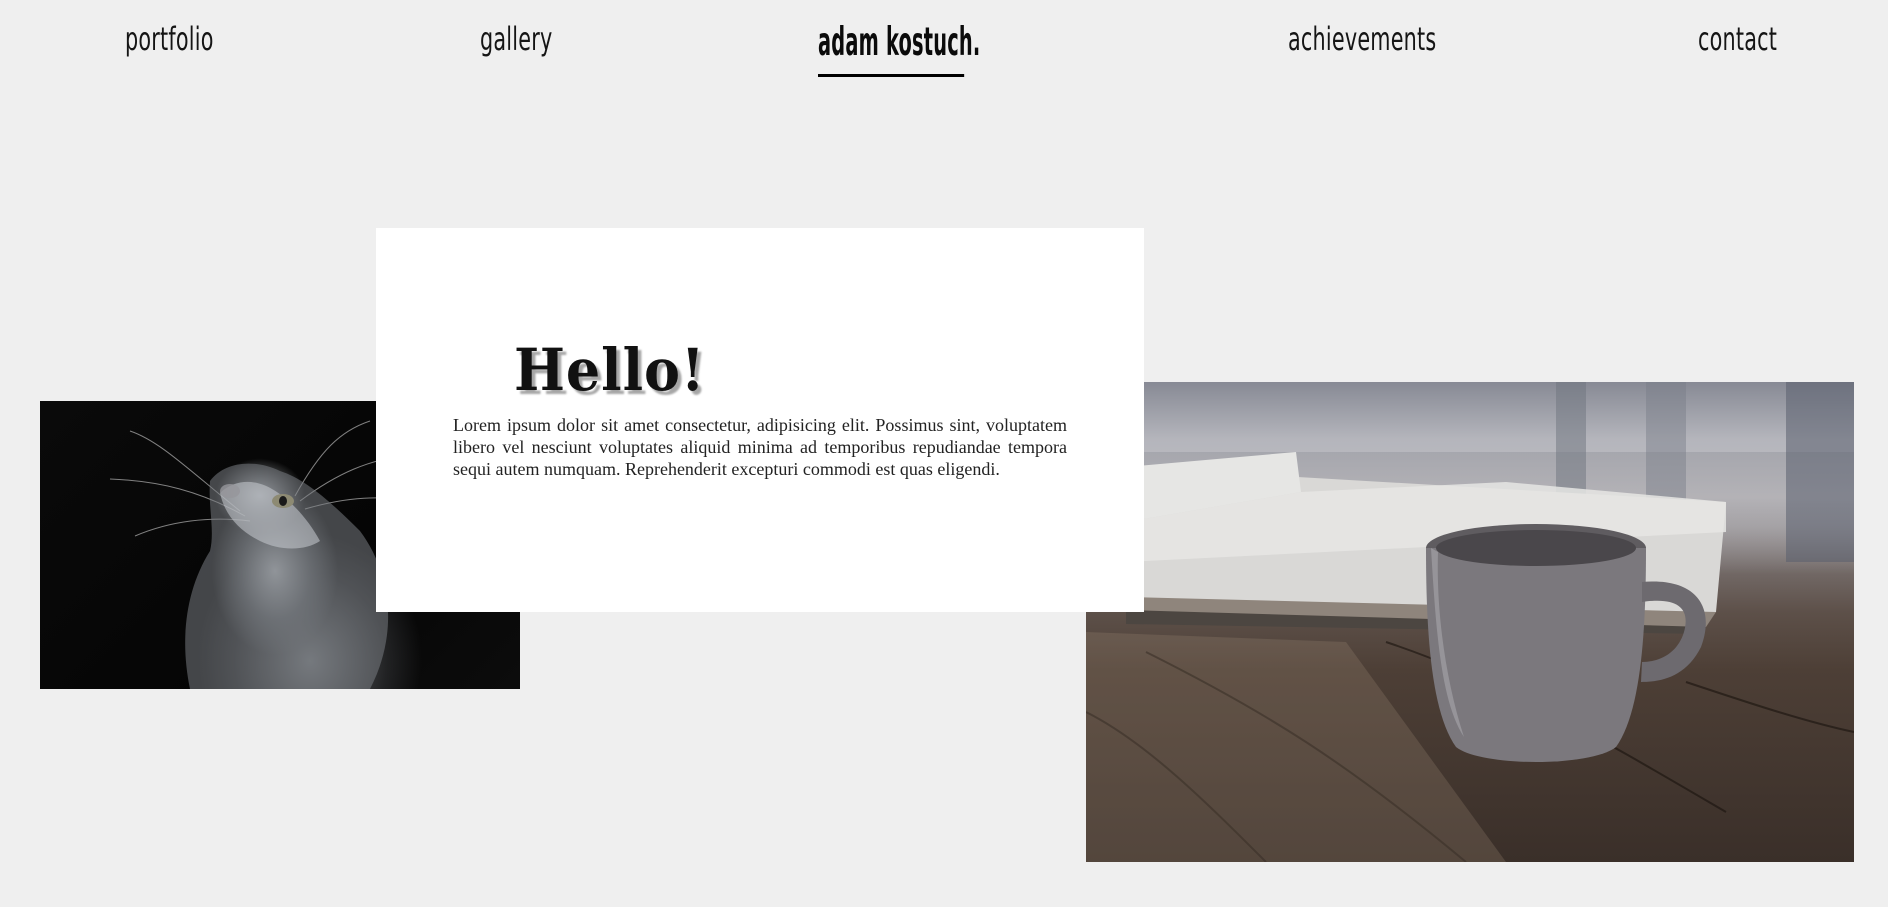  I want to click on brand-underline, so click(891, 75).